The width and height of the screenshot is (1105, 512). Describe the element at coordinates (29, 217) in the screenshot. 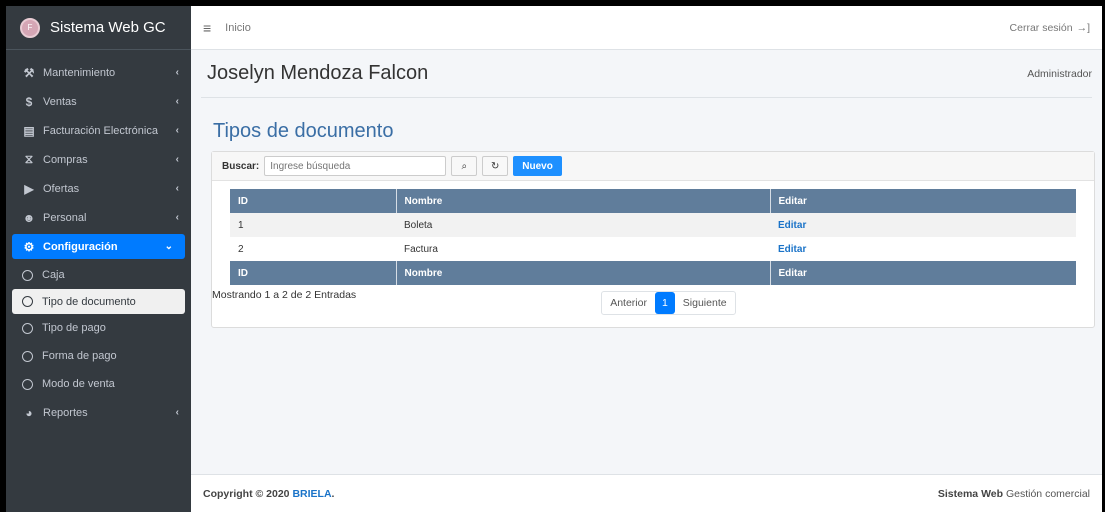

I see `users-icon: ☻` at that location.